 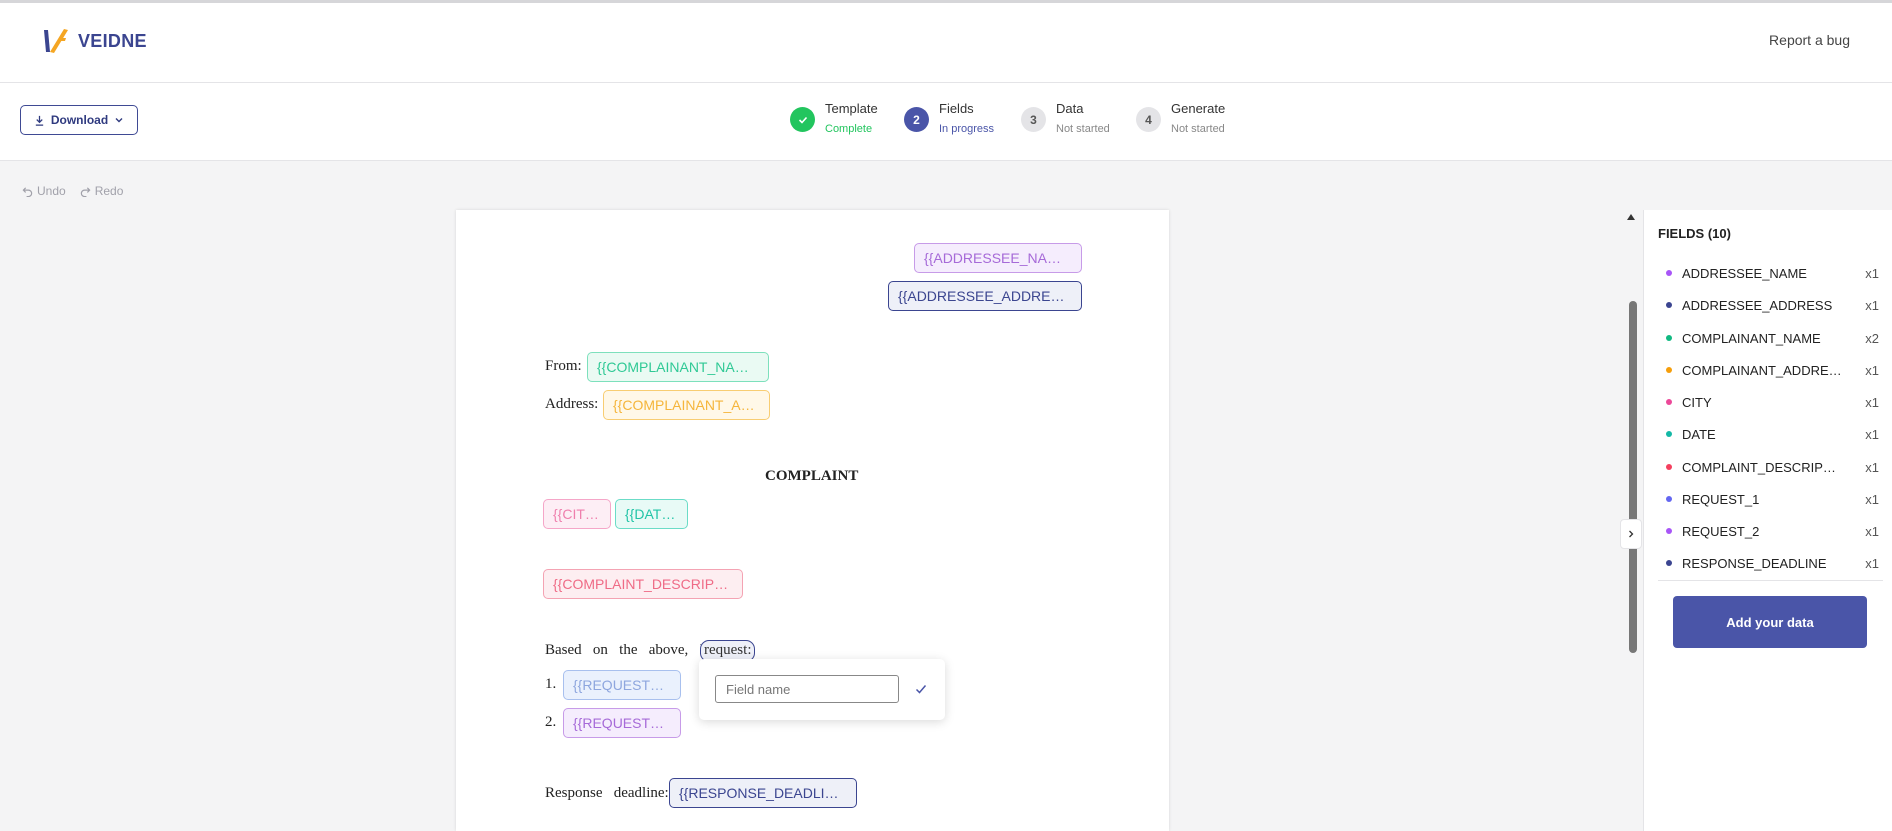 I want to click on step-generate: 4 Generate Not started, so click(x=1180, y=118).